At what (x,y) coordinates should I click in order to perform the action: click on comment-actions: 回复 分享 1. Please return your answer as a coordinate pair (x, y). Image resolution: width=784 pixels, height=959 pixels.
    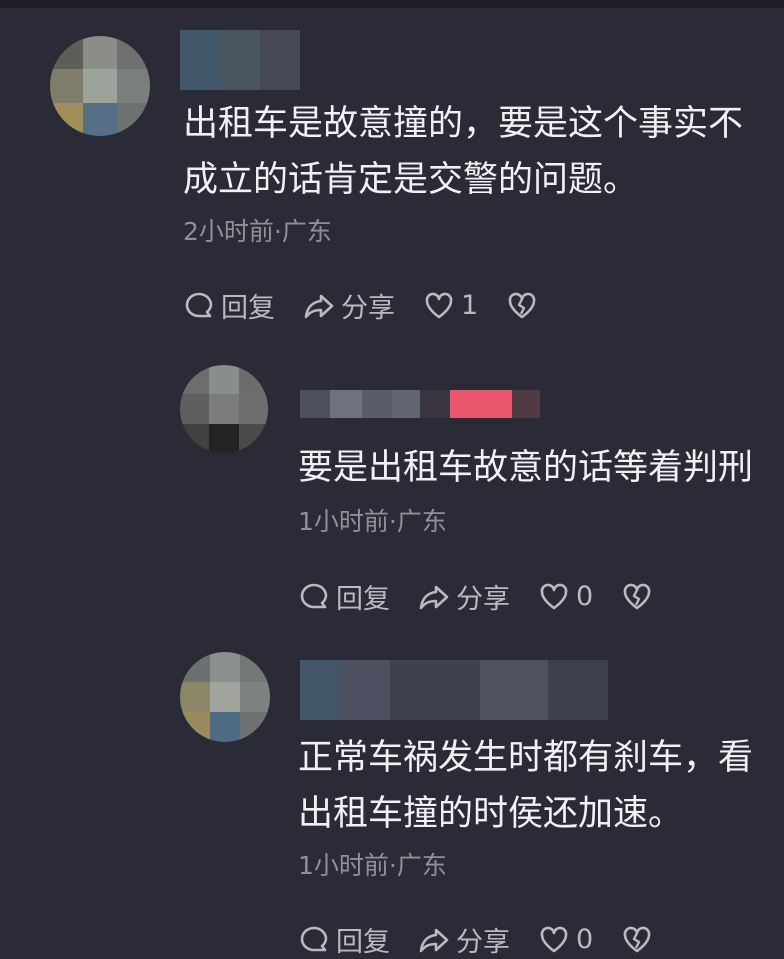
    Looking at the image, I should click on (374, 305).